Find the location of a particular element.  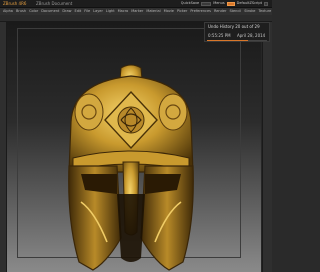

menu-item-light: Light is located at coordinates (110, 11).